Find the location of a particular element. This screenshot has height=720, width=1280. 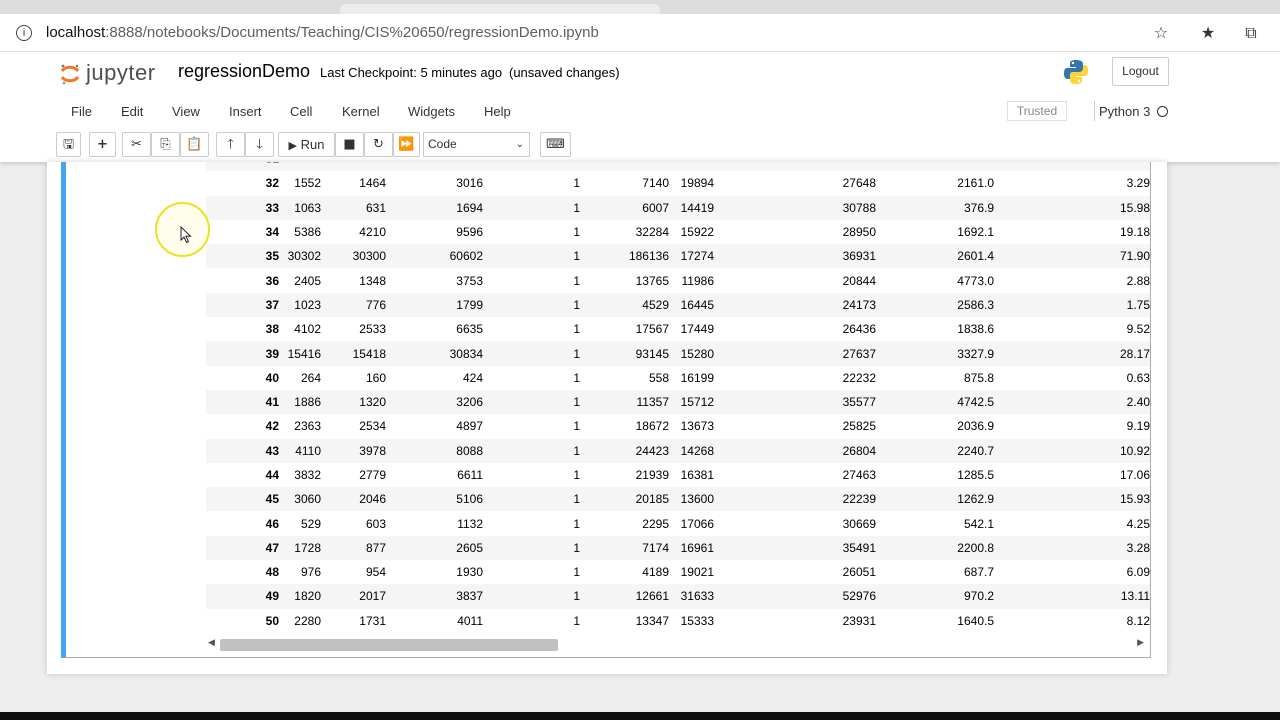

arrow-up-icon: 🡑 is located at coordinates (230, 144).